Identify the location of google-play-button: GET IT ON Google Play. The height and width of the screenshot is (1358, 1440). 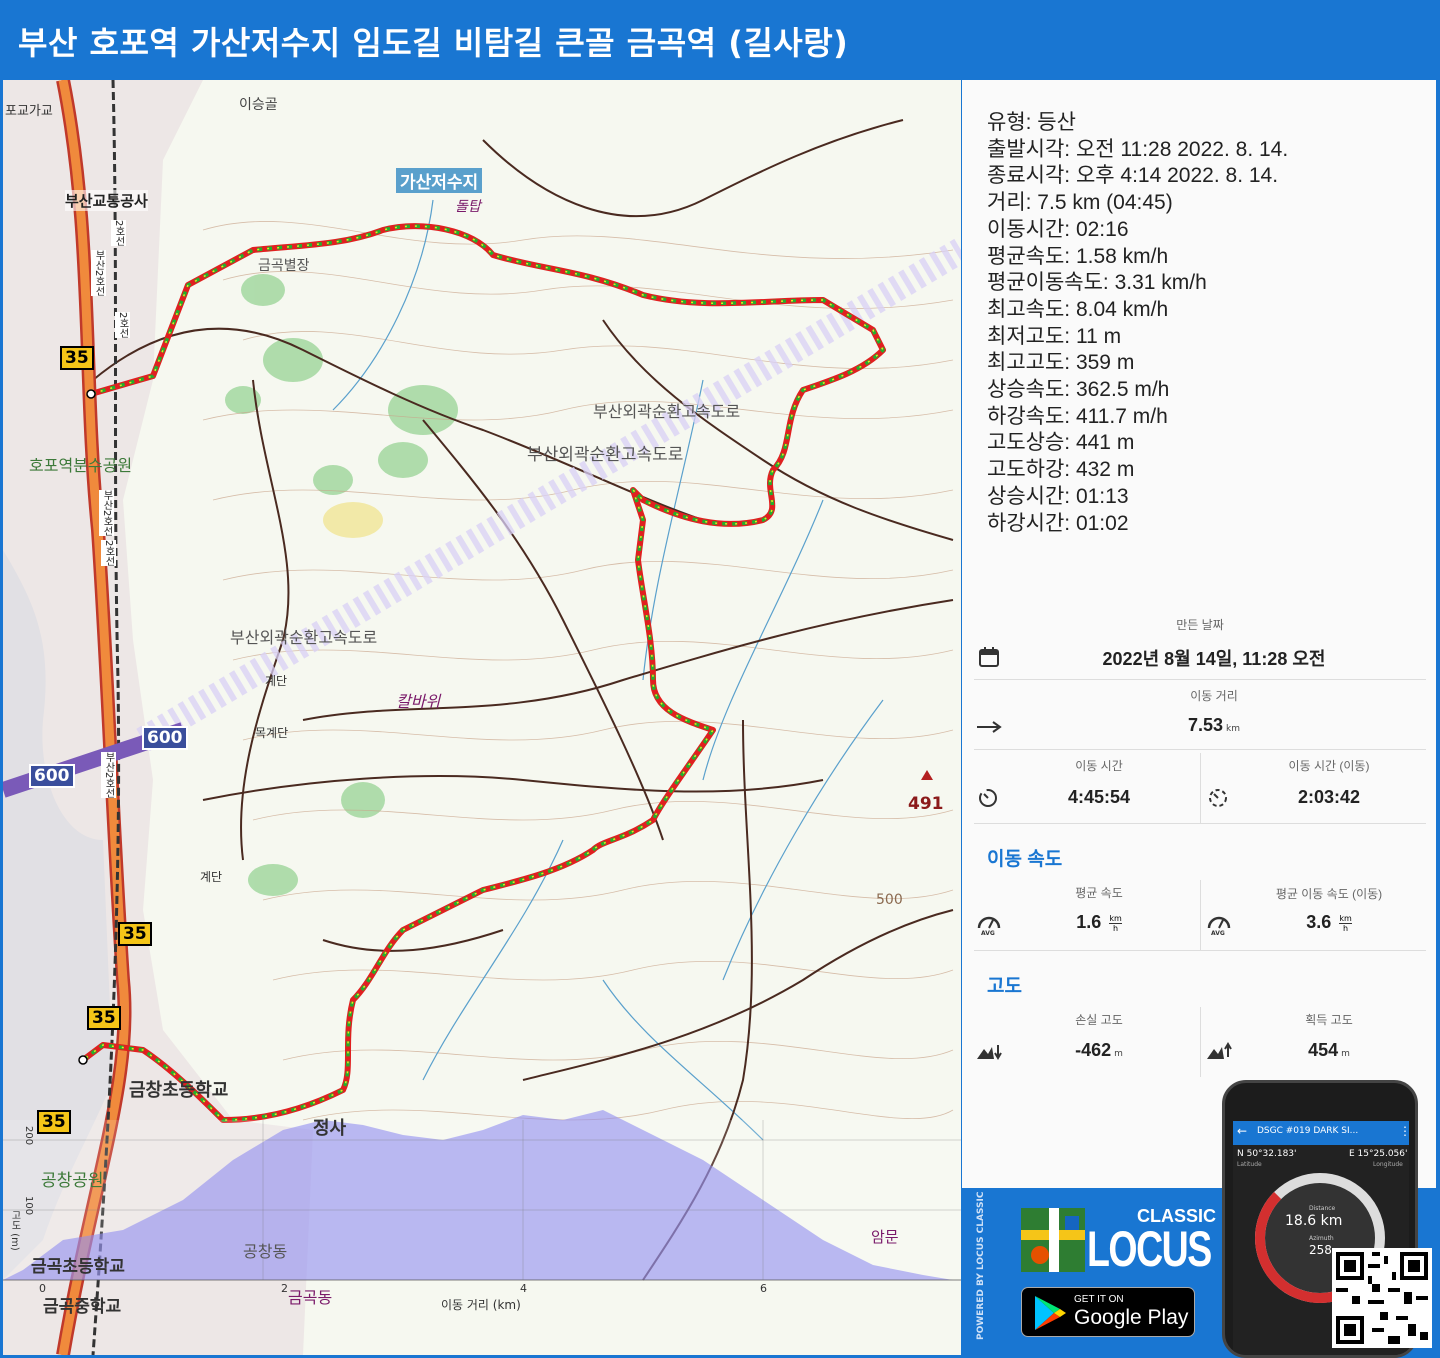
(1108, 1312).